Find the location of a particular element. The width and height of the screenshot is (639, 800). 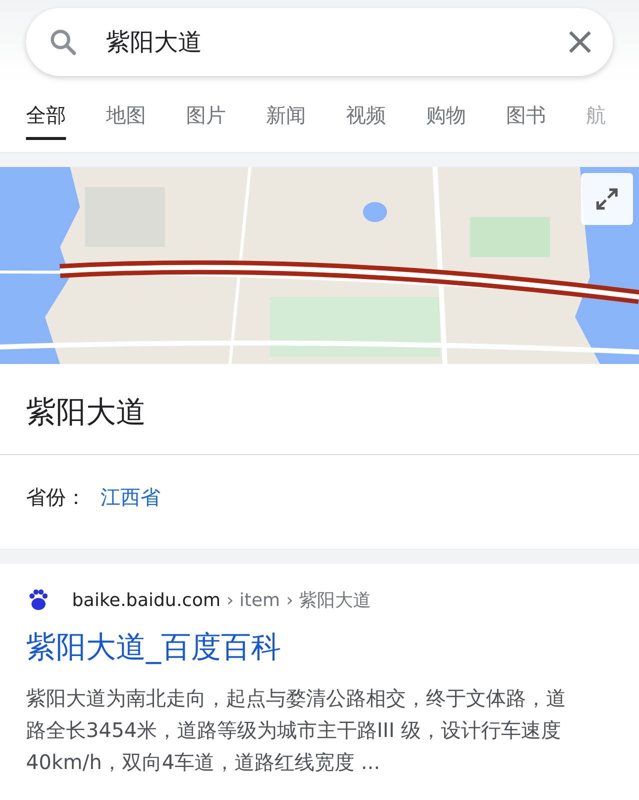

tab: 全部 is located at coordinates (46, 121).